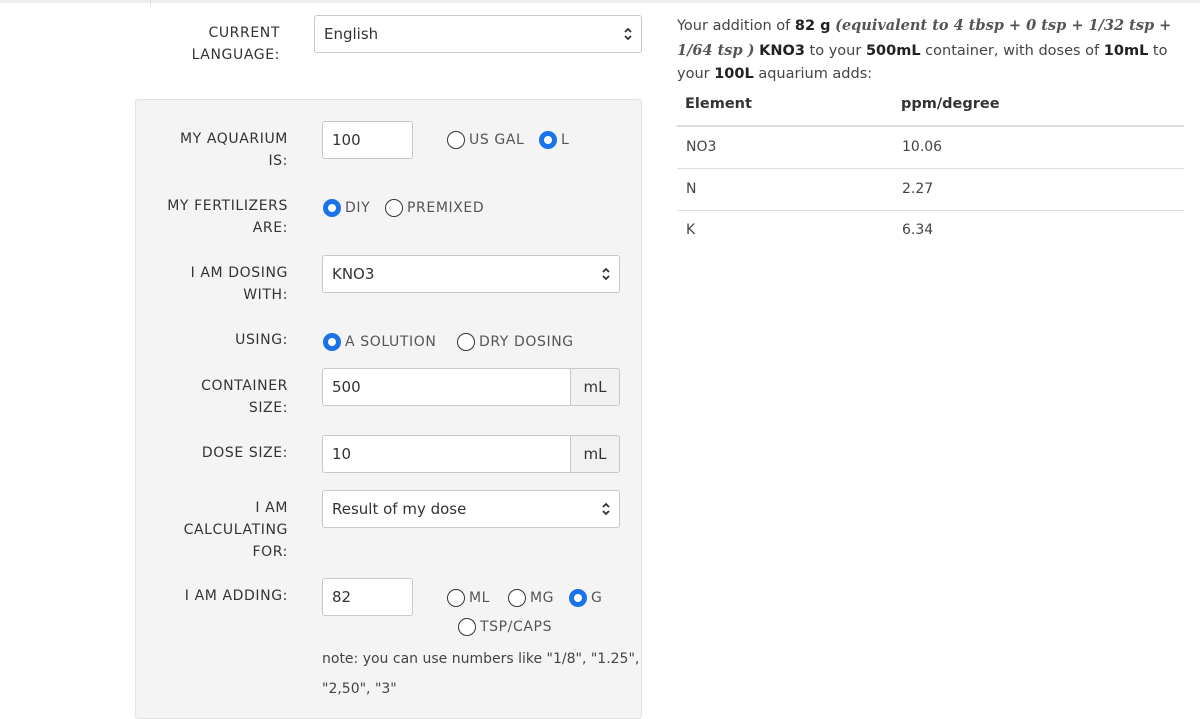 The width and height of the screenshot is (1200, 719). I want to click on calculation-mode-value: Result of my dose, so click(399, 509).